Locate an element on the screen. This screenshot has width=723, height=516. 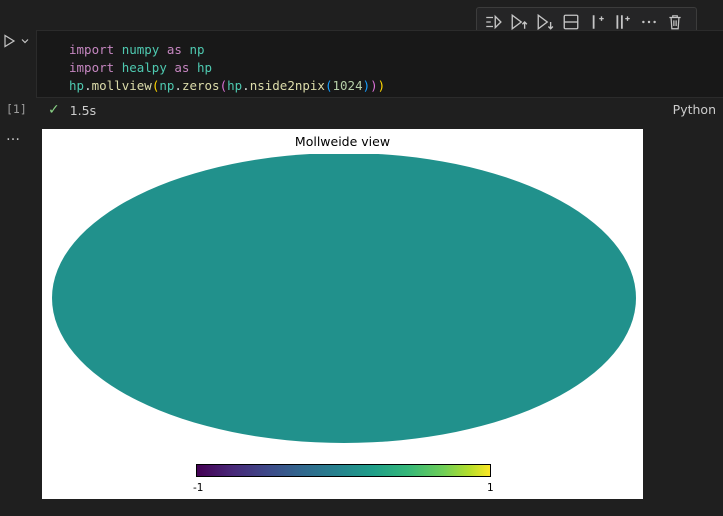
run-below-icon is located at coordinates (545, 22).